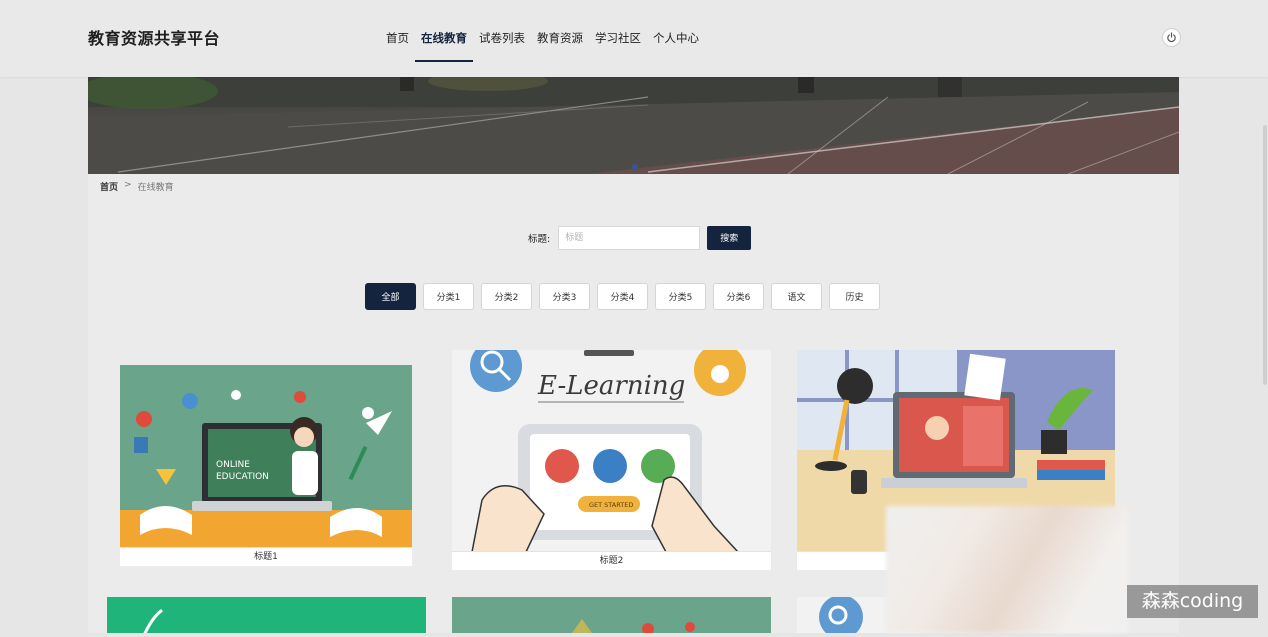  Describe the element at coordinates (502, 38) in the screenshot. I see `nav-exam-list: 试卷列表` at that location.